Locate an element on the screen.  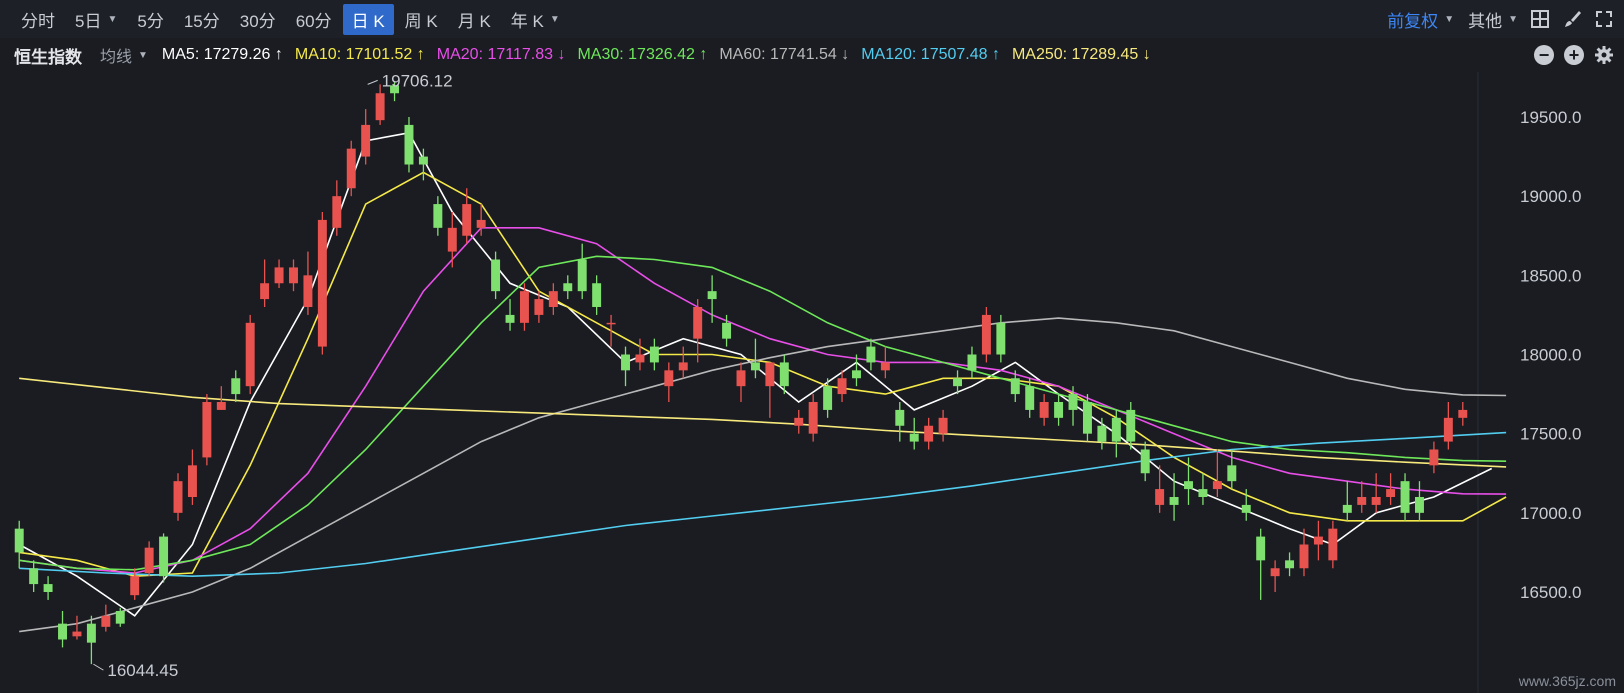
annotation-arrow is located at coordinates (372, 82).